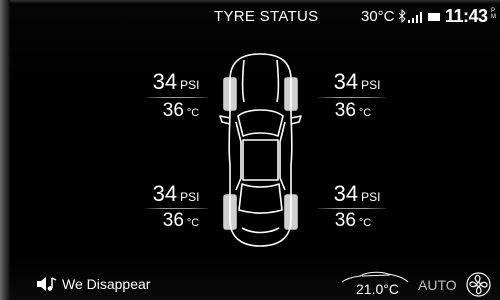 The width and height of the screenshot is (500, 300). I want to click on screen-bezel-left, so click(5, 150).